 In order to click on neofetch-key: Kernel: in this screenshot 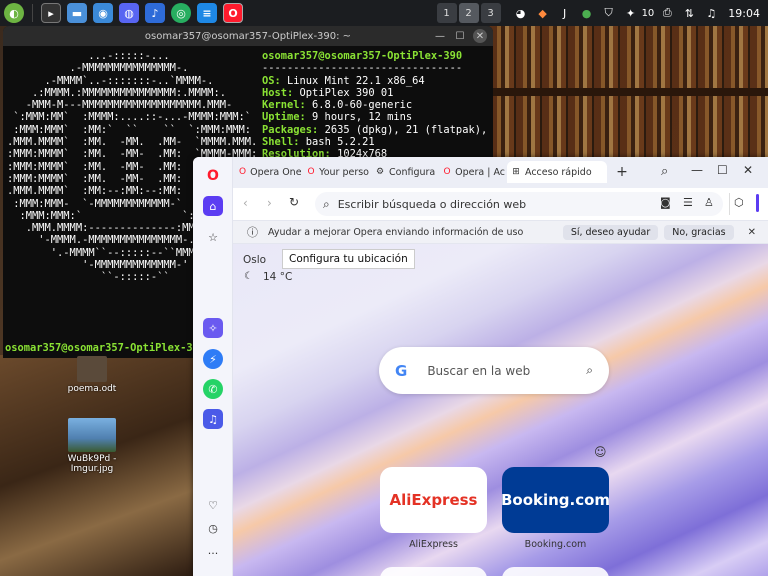, I will do `click(287, 105)`.